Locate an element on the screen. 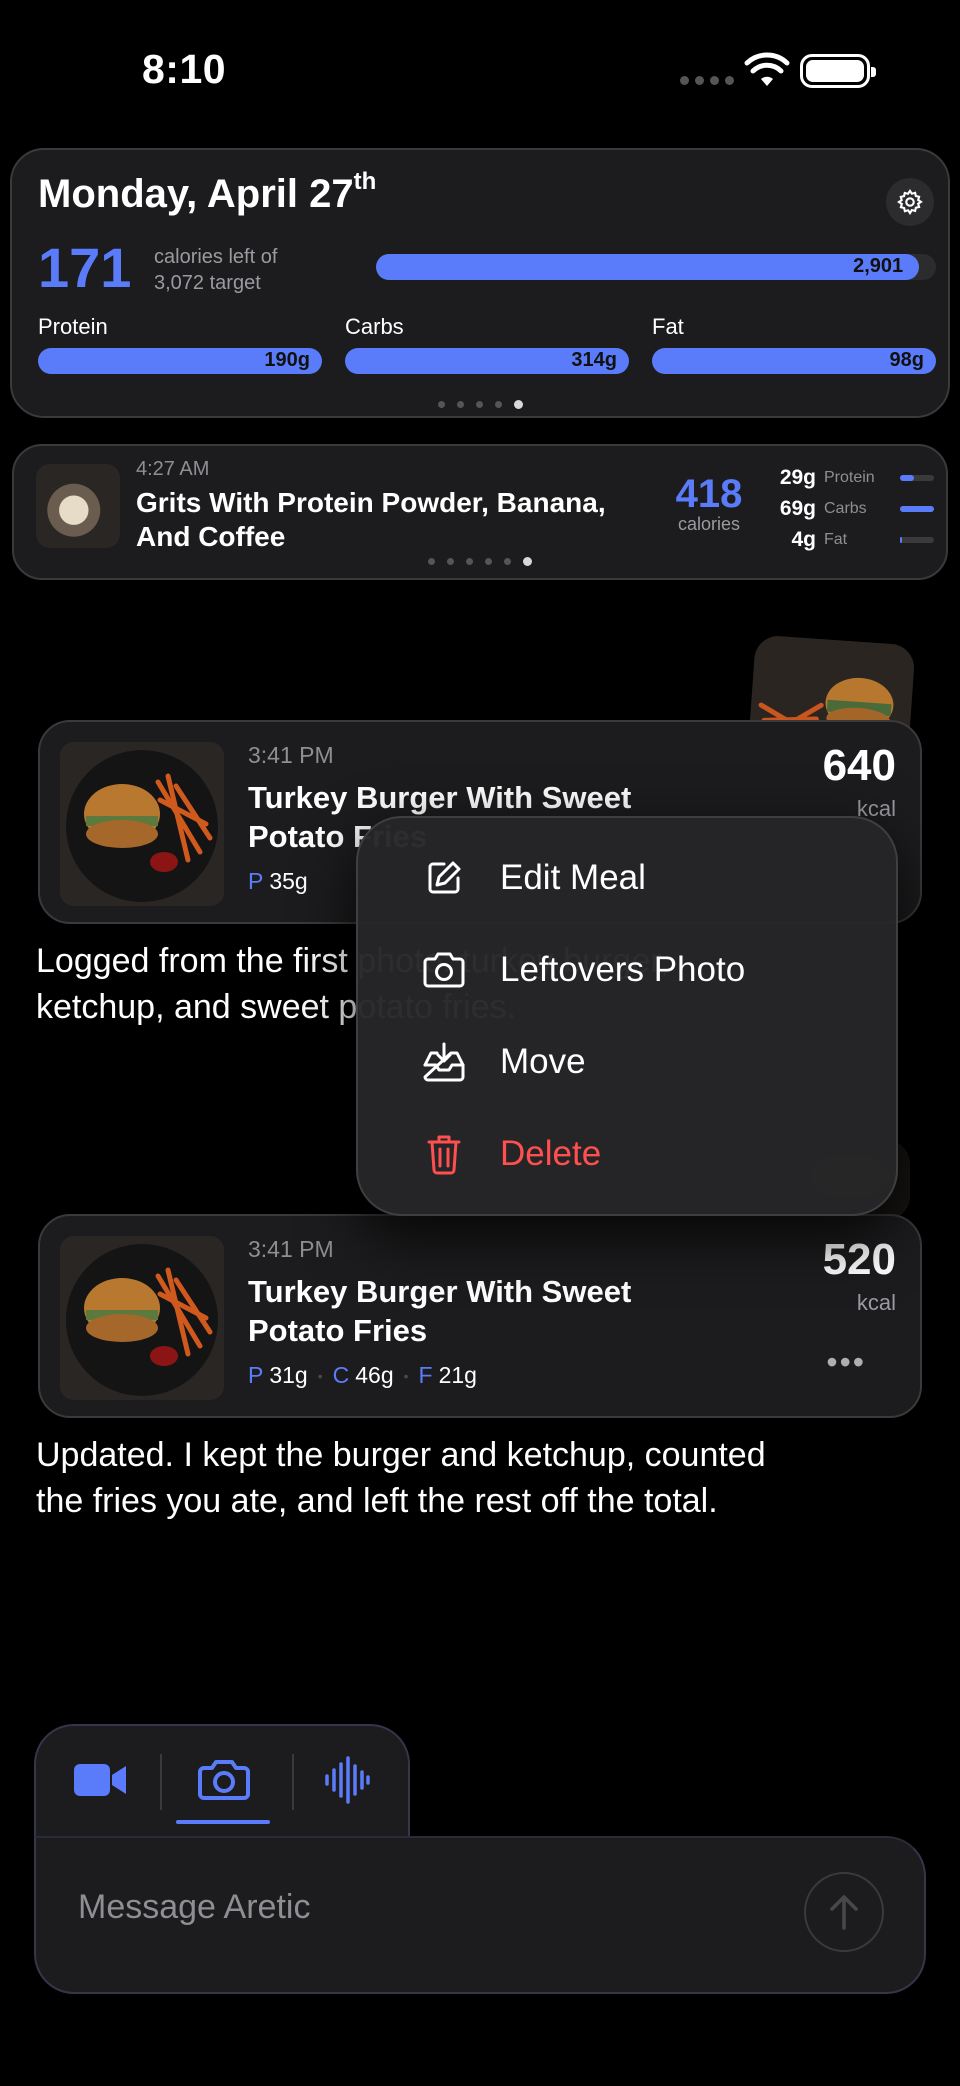 This screenshot has width=960, height=2086. camera-mode-tab is located at coordinates (224, 1780).